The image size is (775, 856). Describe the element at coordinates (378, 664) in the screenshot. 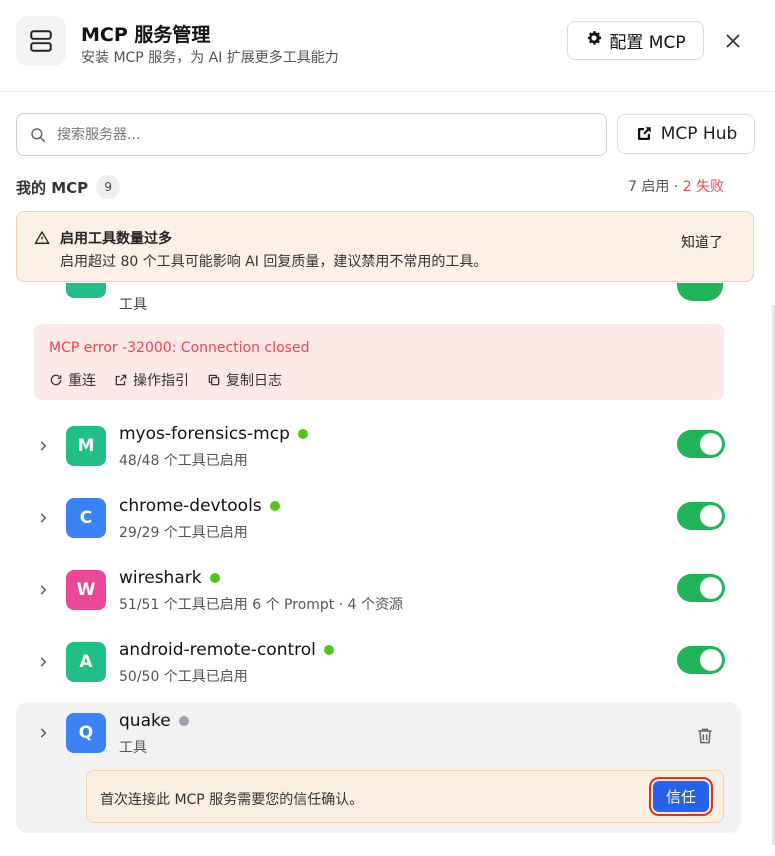

I see `server-row-android-remote-control: A android-remote-control 50/50 个工具已启用` at that location.